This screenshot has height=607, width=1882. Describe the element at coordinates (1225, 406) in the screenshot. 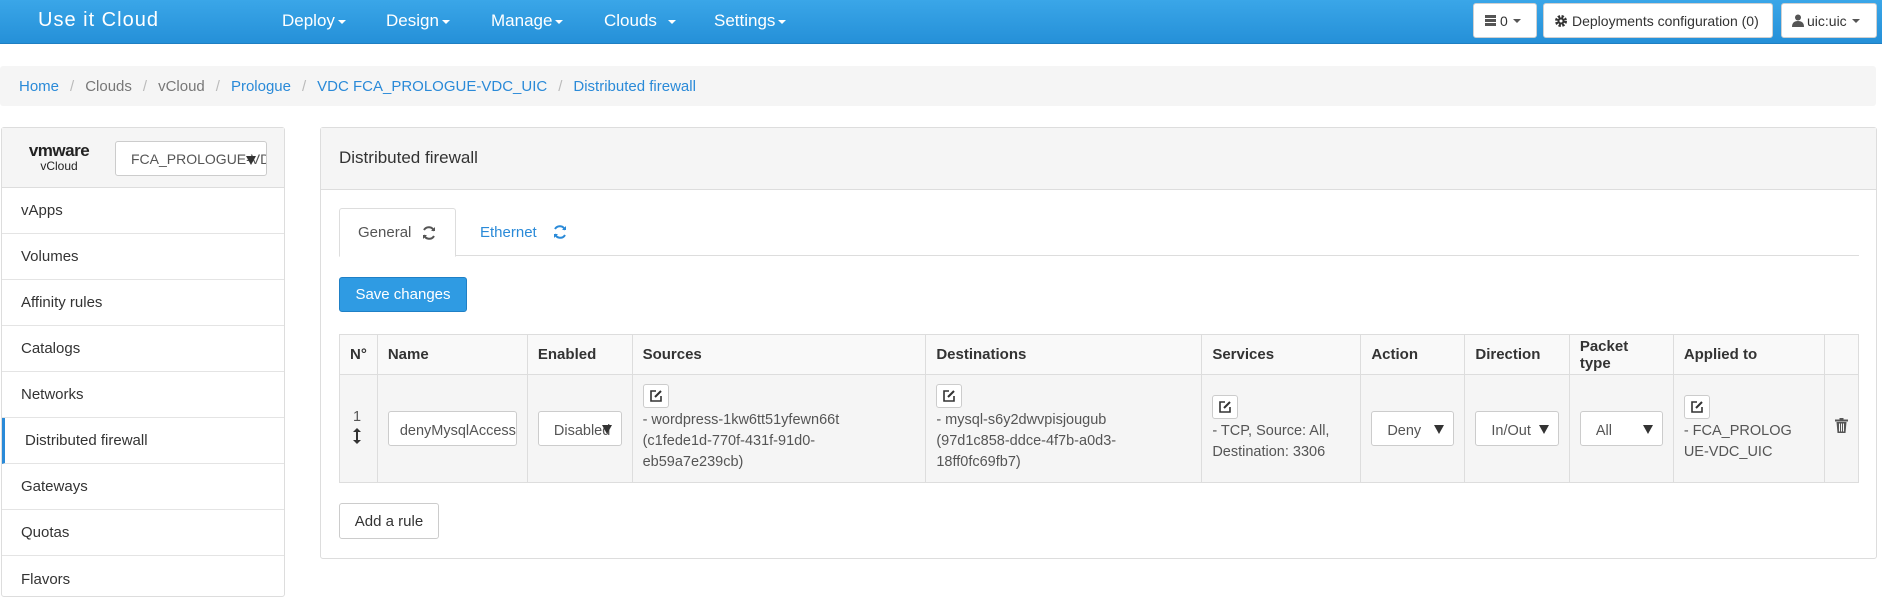

I see `edit-services-button` at that location.